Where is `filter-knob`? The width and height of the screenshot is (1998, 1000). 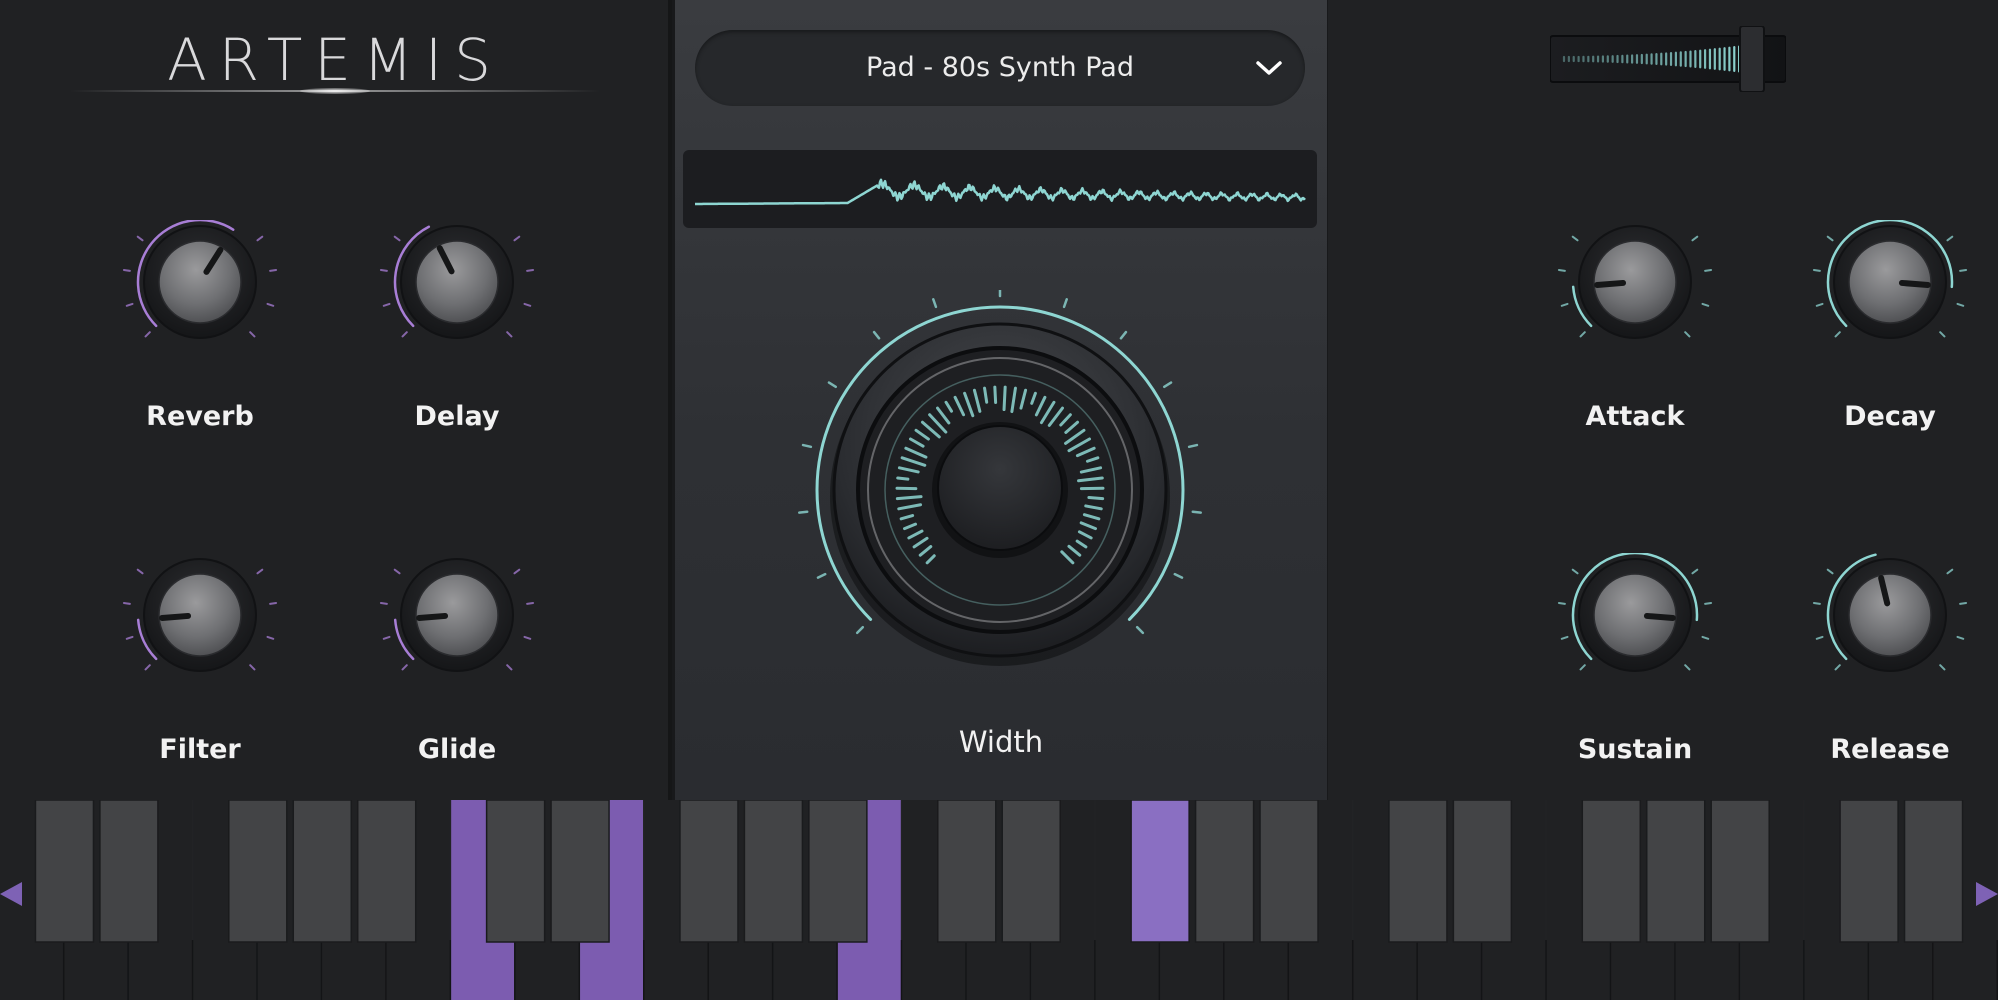 filter-knob is located at coordinates (200, 643).